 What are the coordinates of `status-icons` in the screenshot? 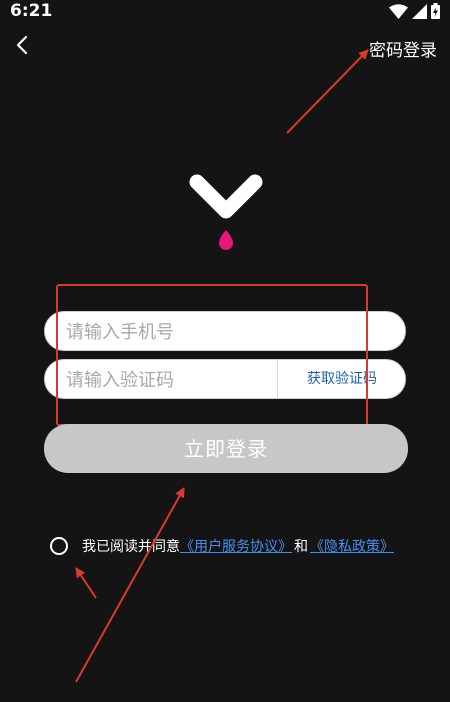 It's located at (414, 11).